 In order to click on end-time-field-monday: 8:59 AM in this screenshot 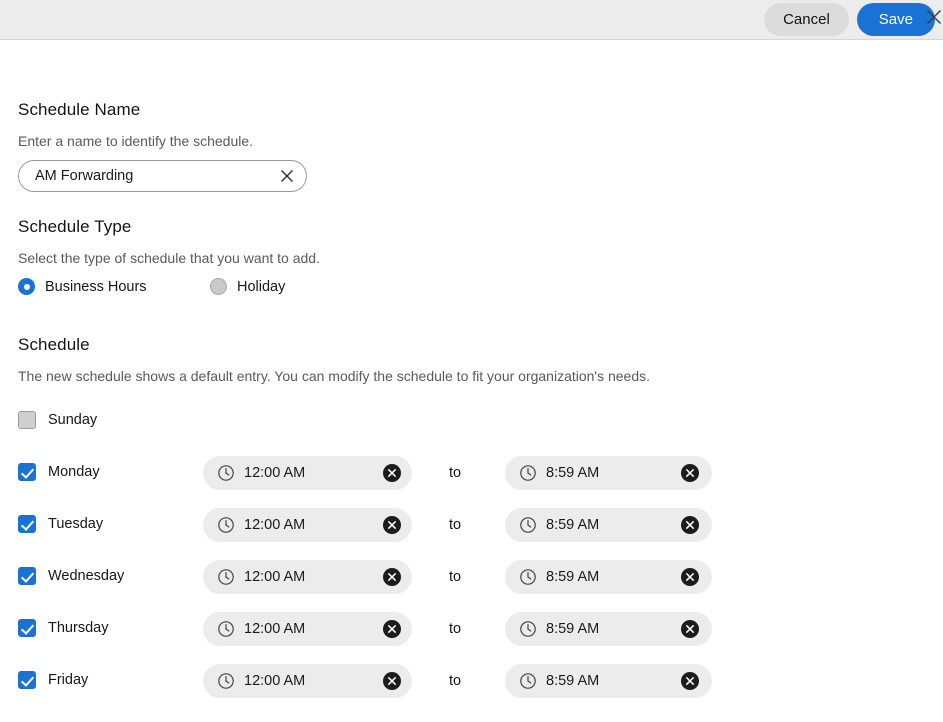, I will do `click(608, 473)`.